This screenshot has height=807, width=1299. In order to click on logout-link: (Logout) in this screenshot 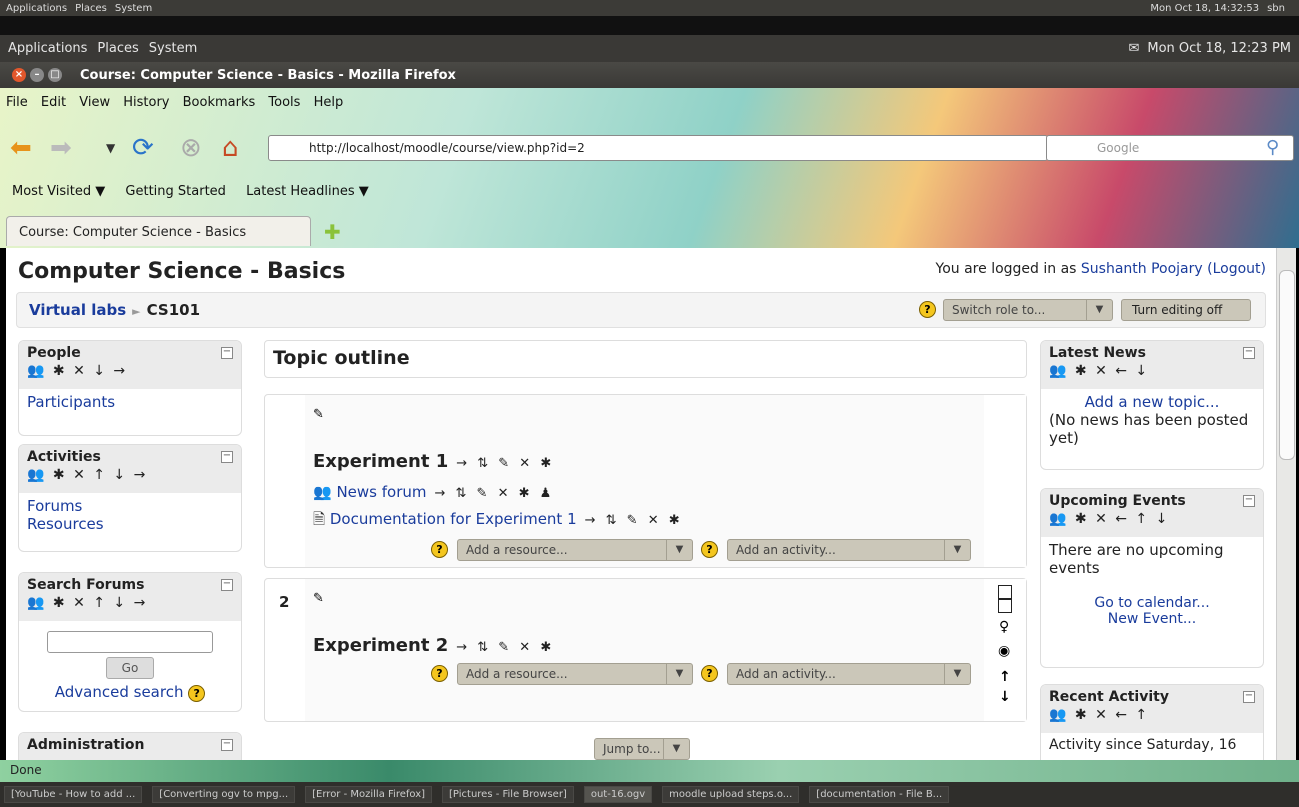, I will do `click(1236, 269)`.